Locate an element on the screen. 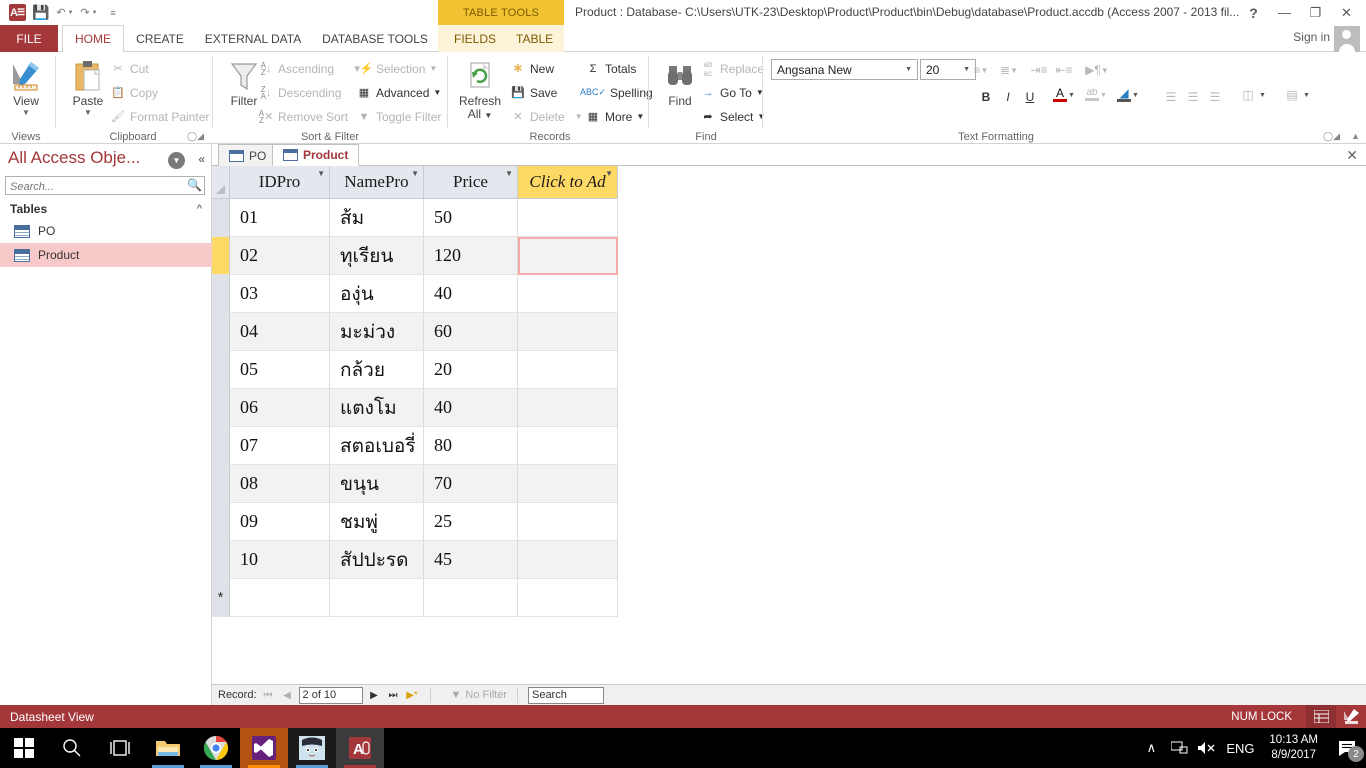 This screenshot has width=1366, height=768. totals-button: Σ Totals is located at coordinates (611, 68).